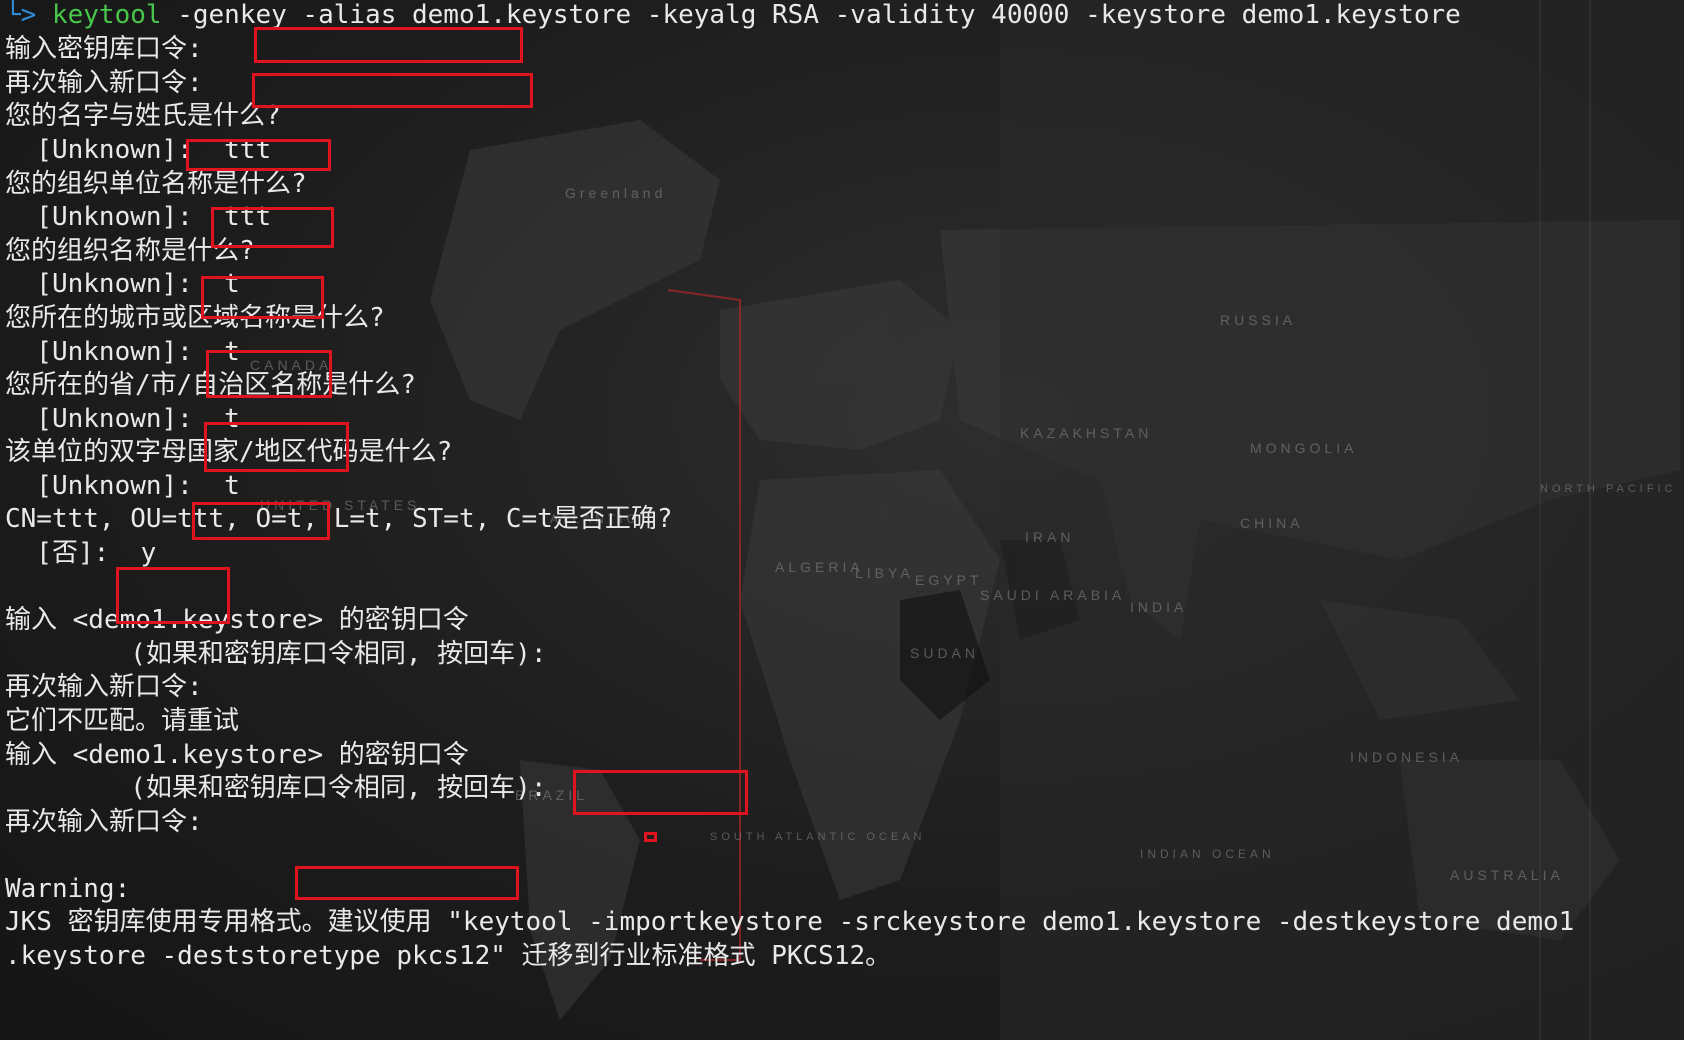 The image size is (1684, 1040). I want to click on redaction-box-confirm-key-password, so click(407, 883).